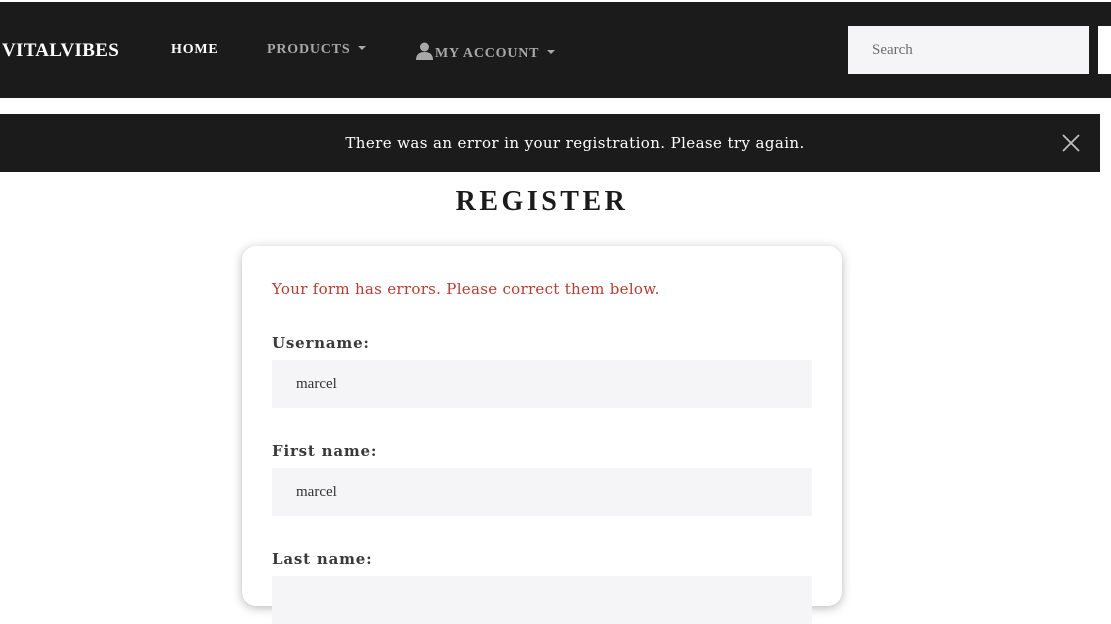 The height and width of the screenshot is (624, 1111). What do you see at coordinates (968, 50) in the screenshot?
I see `search-input` at bounding box center [968, 50].